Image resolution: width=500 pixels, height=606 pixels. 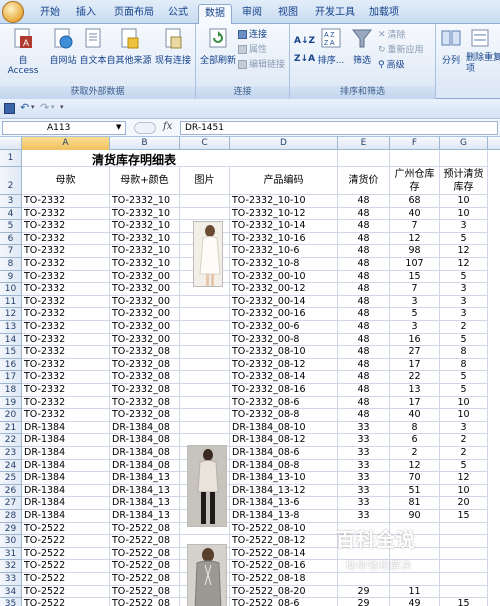 I want to click on formula-input: DR-1451, so click(x=339, y=128).